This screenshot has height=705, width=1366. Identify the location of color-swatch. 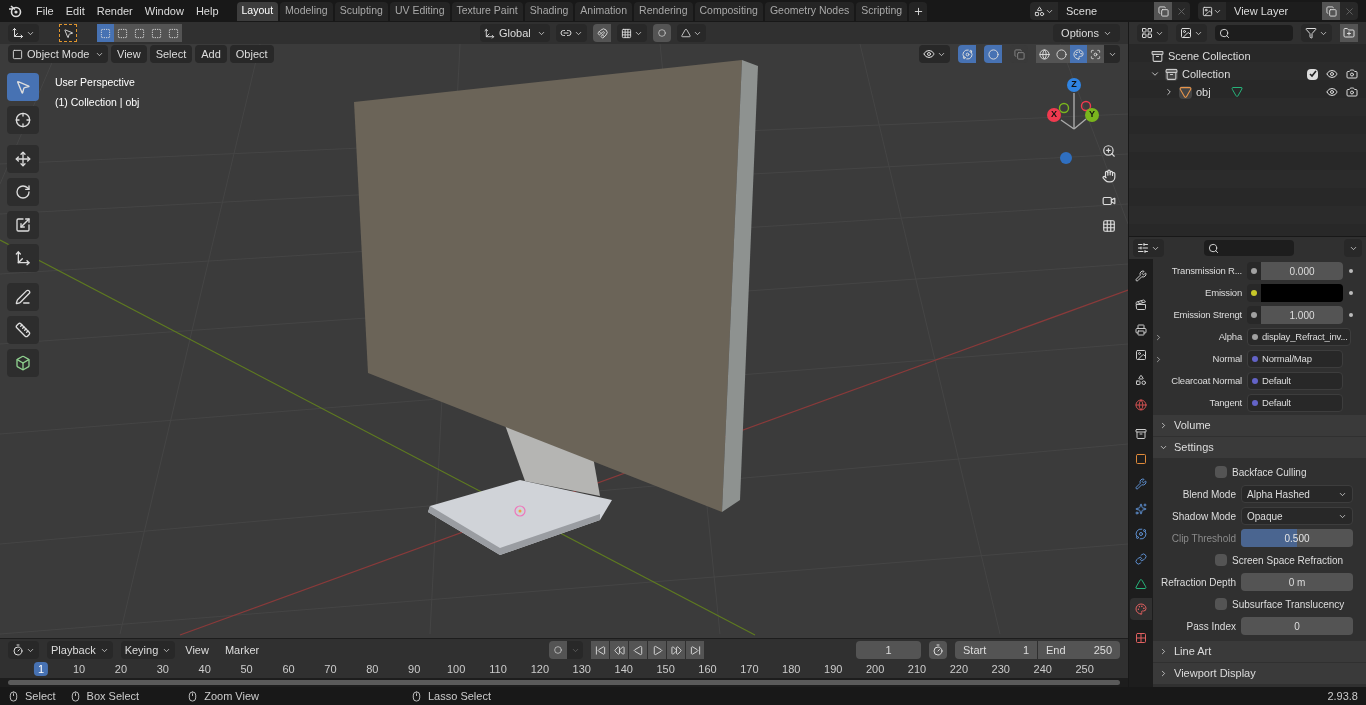
(1302, 293).